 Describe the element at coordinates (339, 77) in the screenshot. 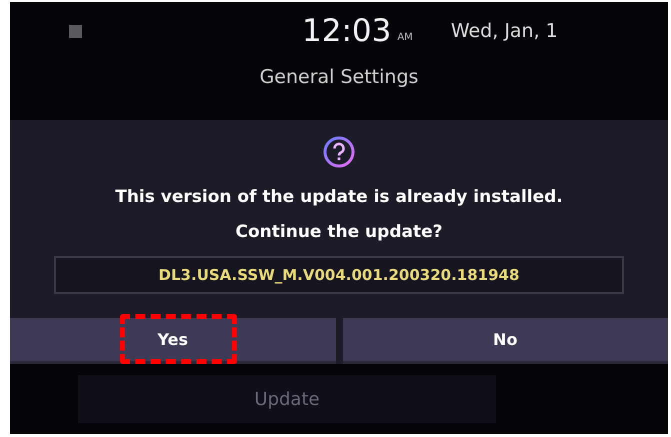

I see `screen-title: General Settings` at that location.